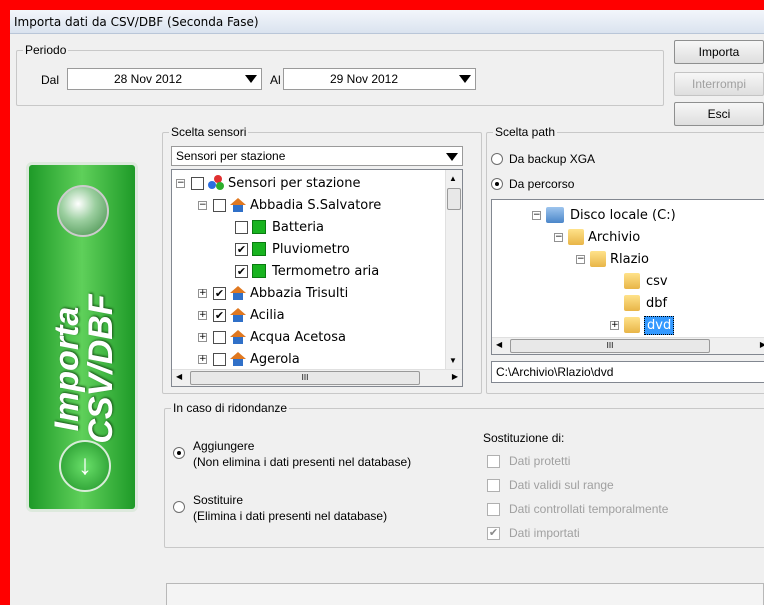  I want to click on tree-label: Acilia, so click(267, 315).